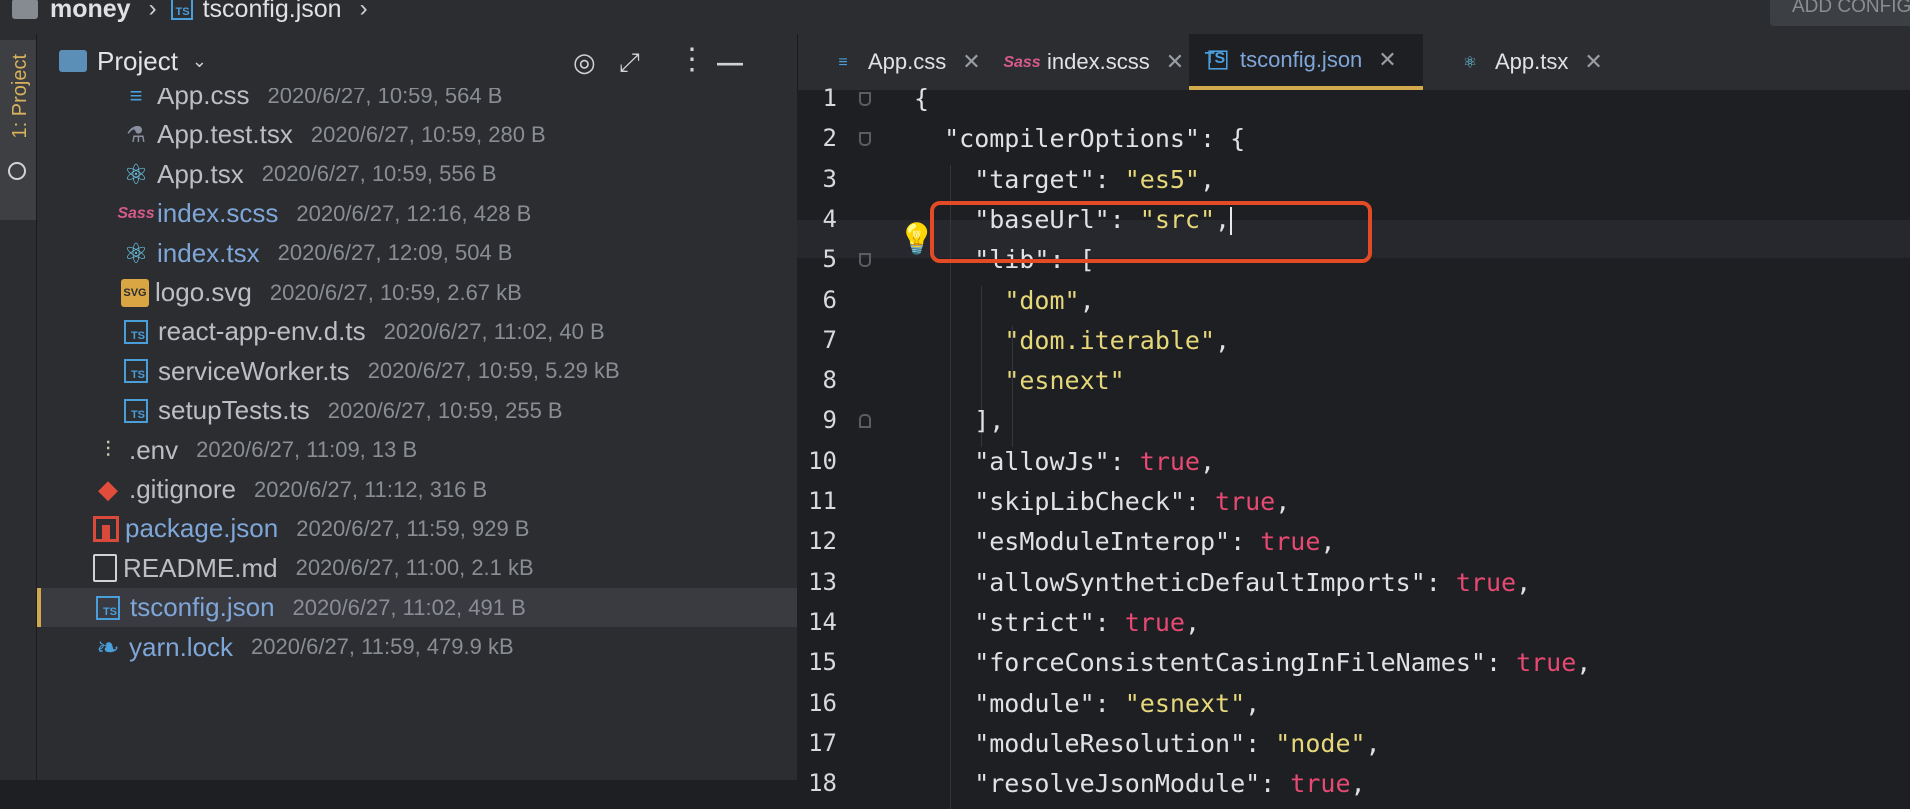 The image size is (1910, 809). I want to click on editor-tab: TS tsconfig.json ✕, so click(1306, 62).